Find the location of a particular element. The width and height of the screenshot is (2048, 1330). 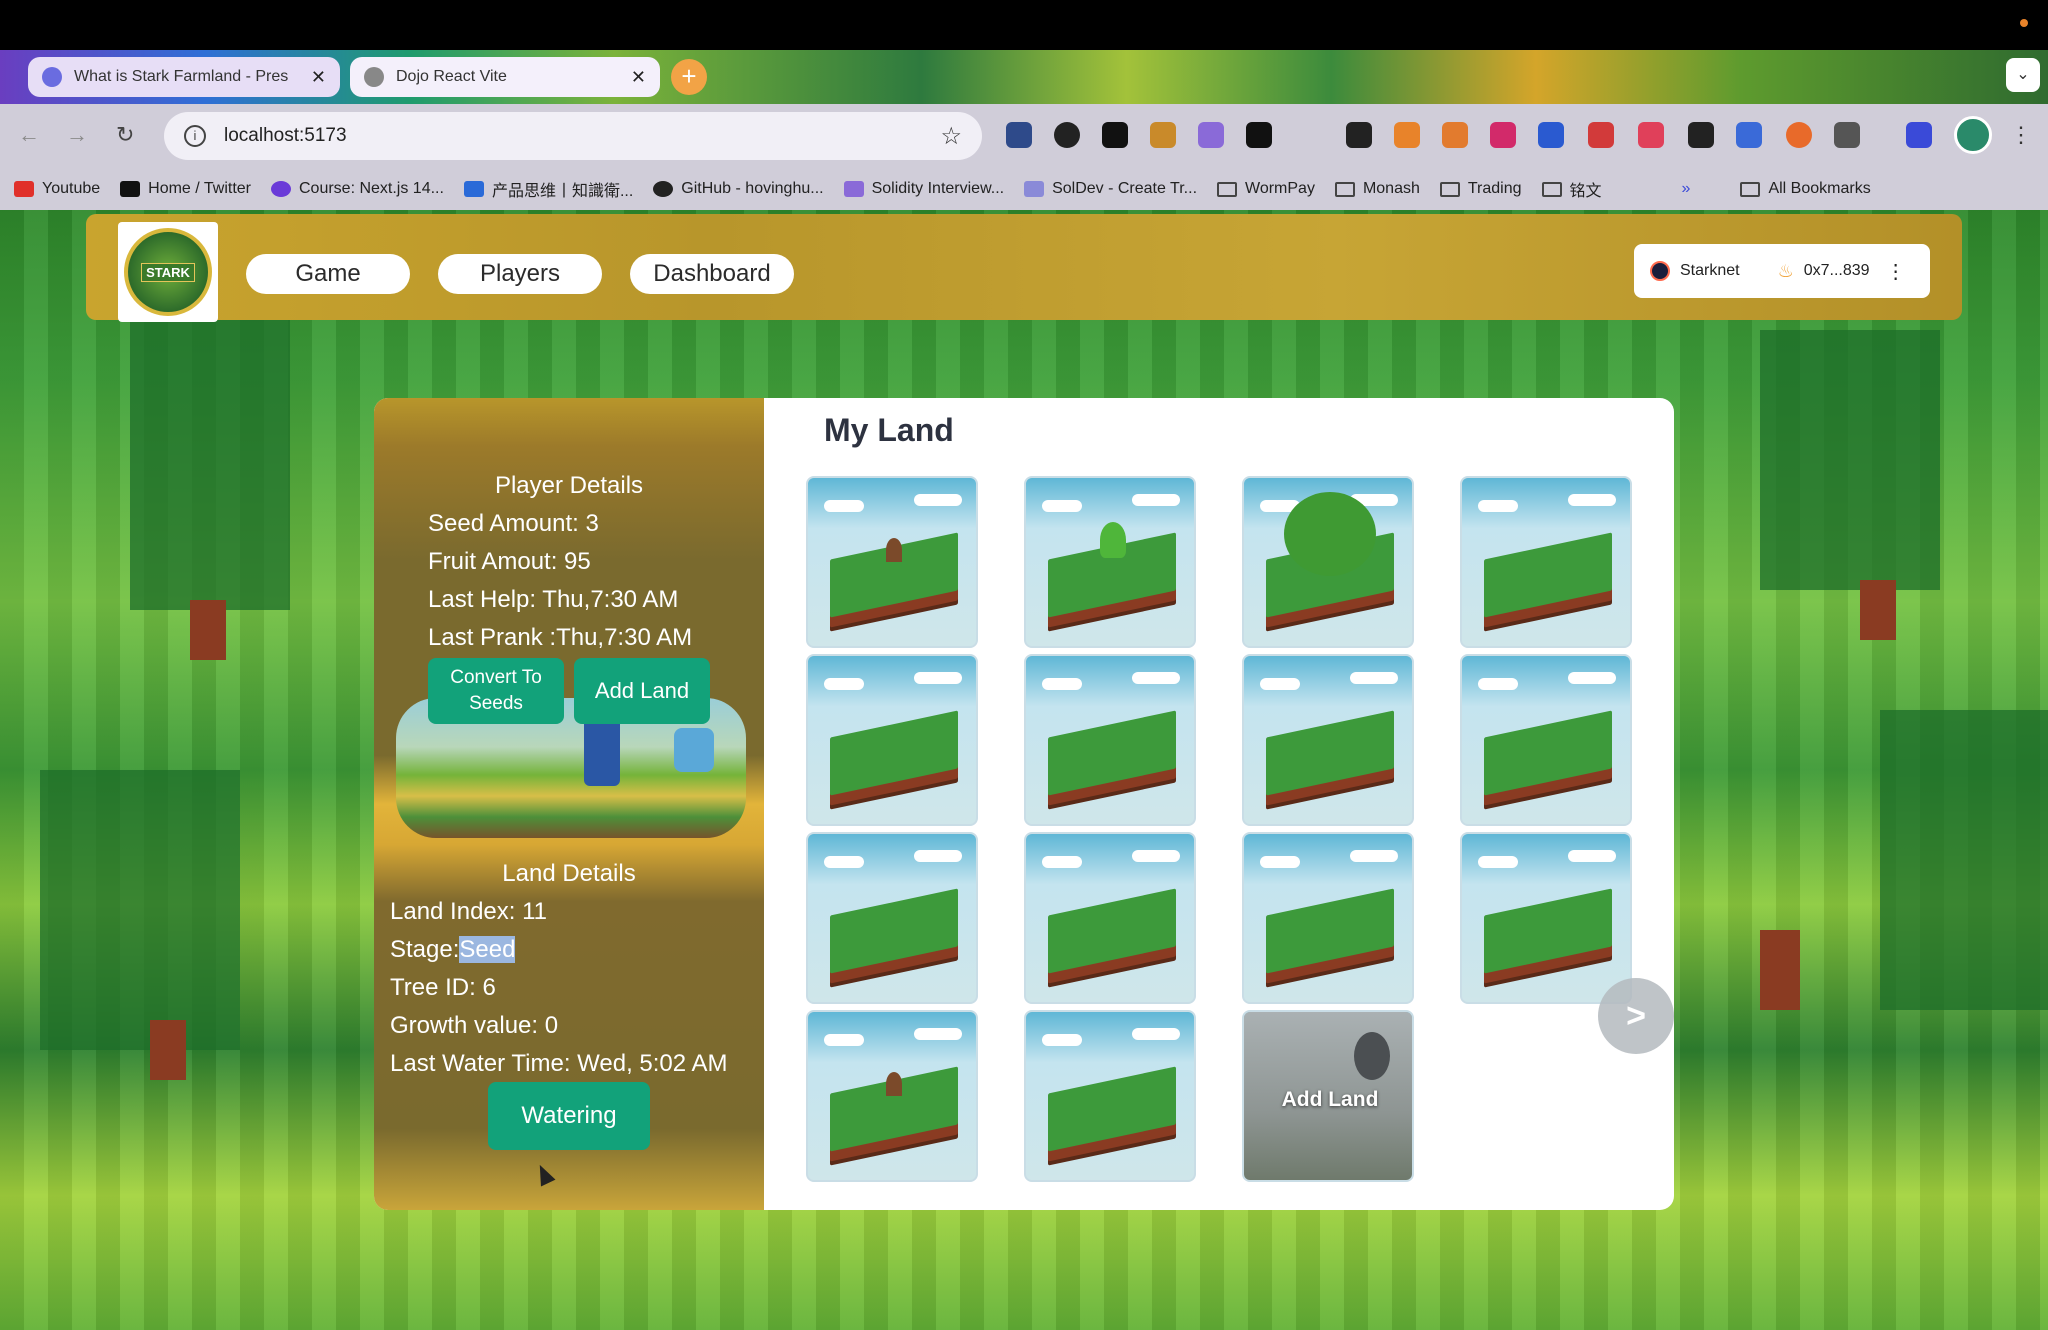

add-land-tile-label: Add Land is located at coordinates (1330, 1099).